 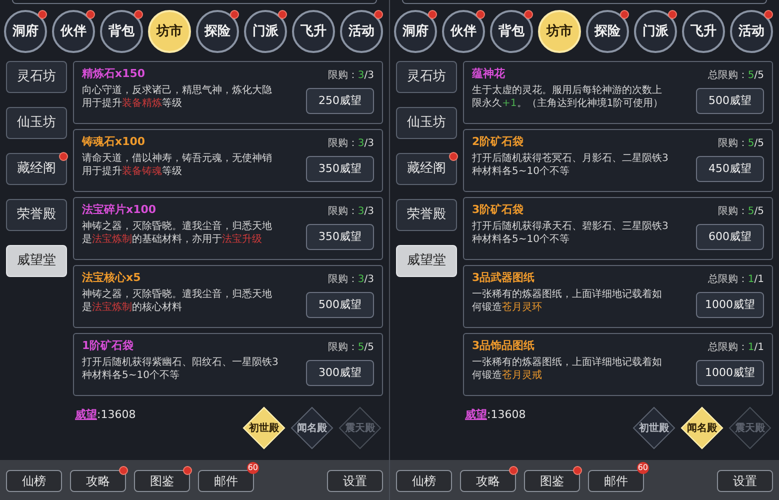 I want to click on item-description: 向心守道，反求诸己，精思气神，炼化大隐用于提升装备精炼等级, so click(x=177, y=97).